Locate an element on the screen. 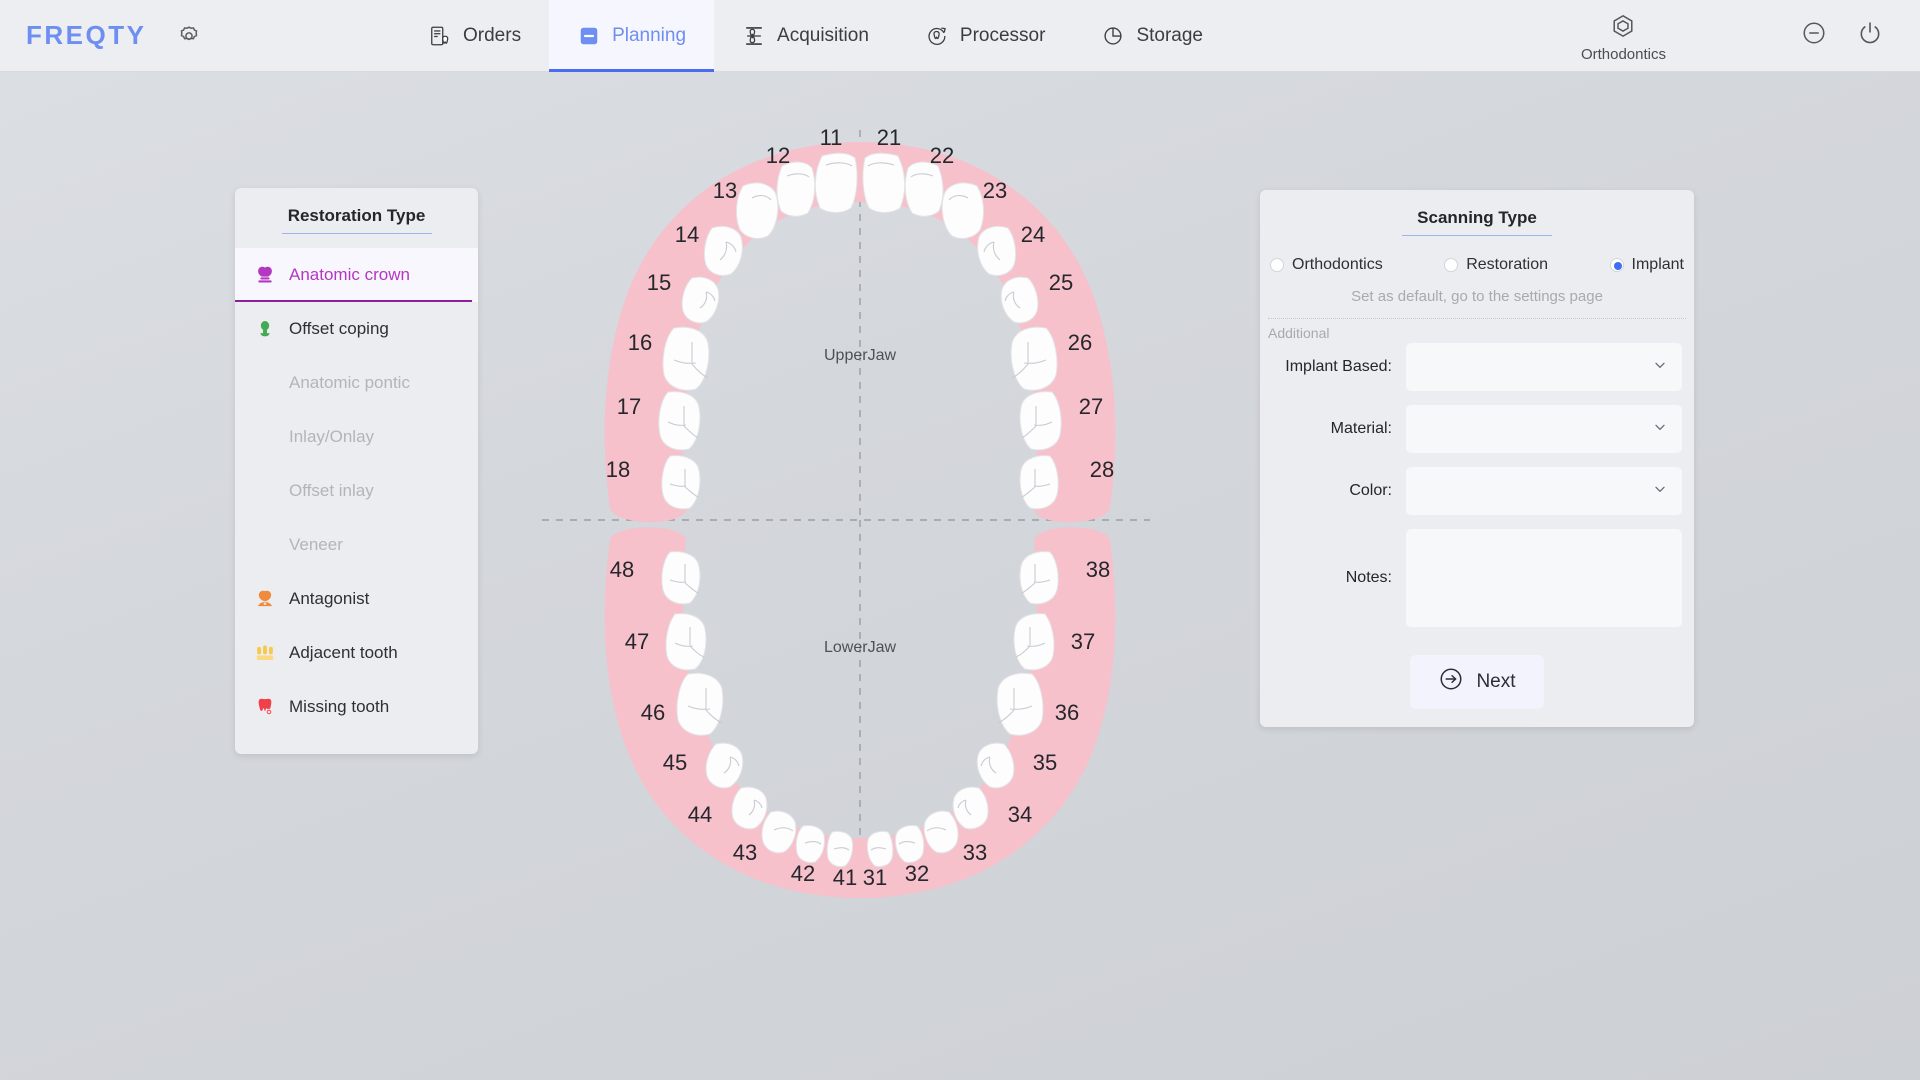 The width and height of the screenshot is (1920, 1080). radio-label: Implant is located at coordinates (1657, 264).